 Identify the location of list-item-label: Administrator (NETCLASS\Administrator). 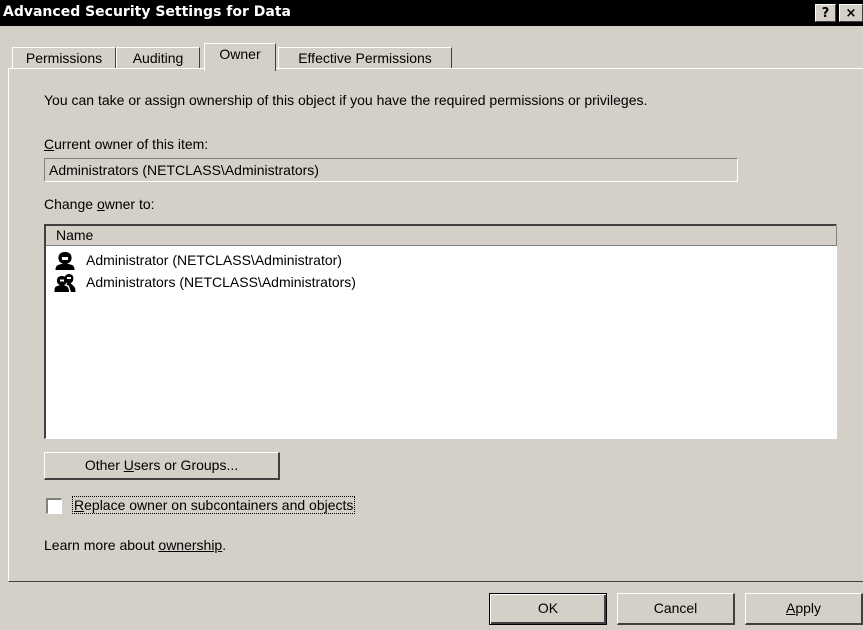
(214, 260).